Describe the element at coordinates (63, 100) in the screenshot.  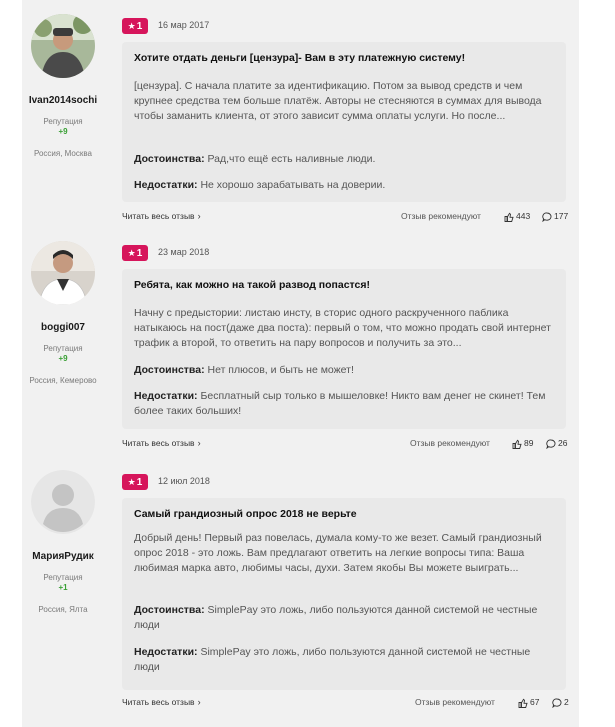
I see `author-name: Ivan2014sochi` at that location.